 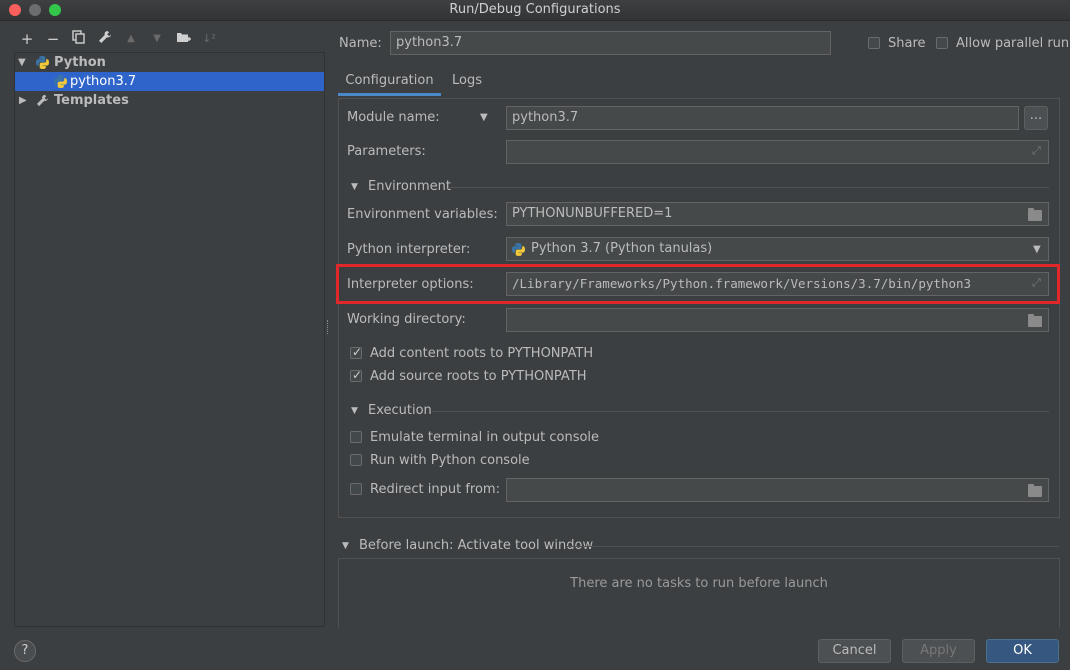 What do you see at coordinates (329, 327) in the screenshot?
I see `splitter-handle` at bounding box center [329, 327].